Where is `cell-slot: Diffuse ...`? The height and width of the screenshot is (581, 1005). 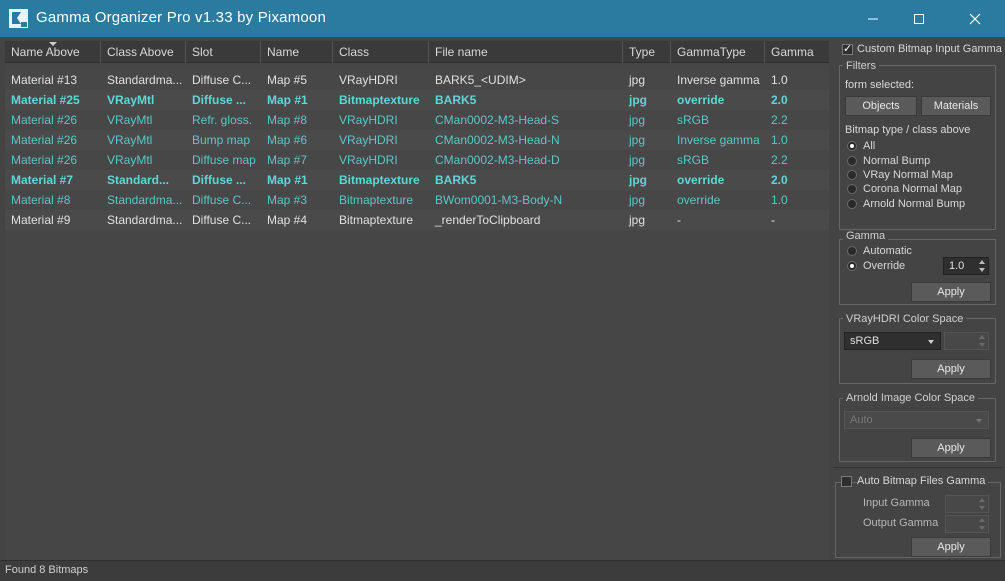
cell-slot: Diffuse ... is located at coordinates (219, 100).